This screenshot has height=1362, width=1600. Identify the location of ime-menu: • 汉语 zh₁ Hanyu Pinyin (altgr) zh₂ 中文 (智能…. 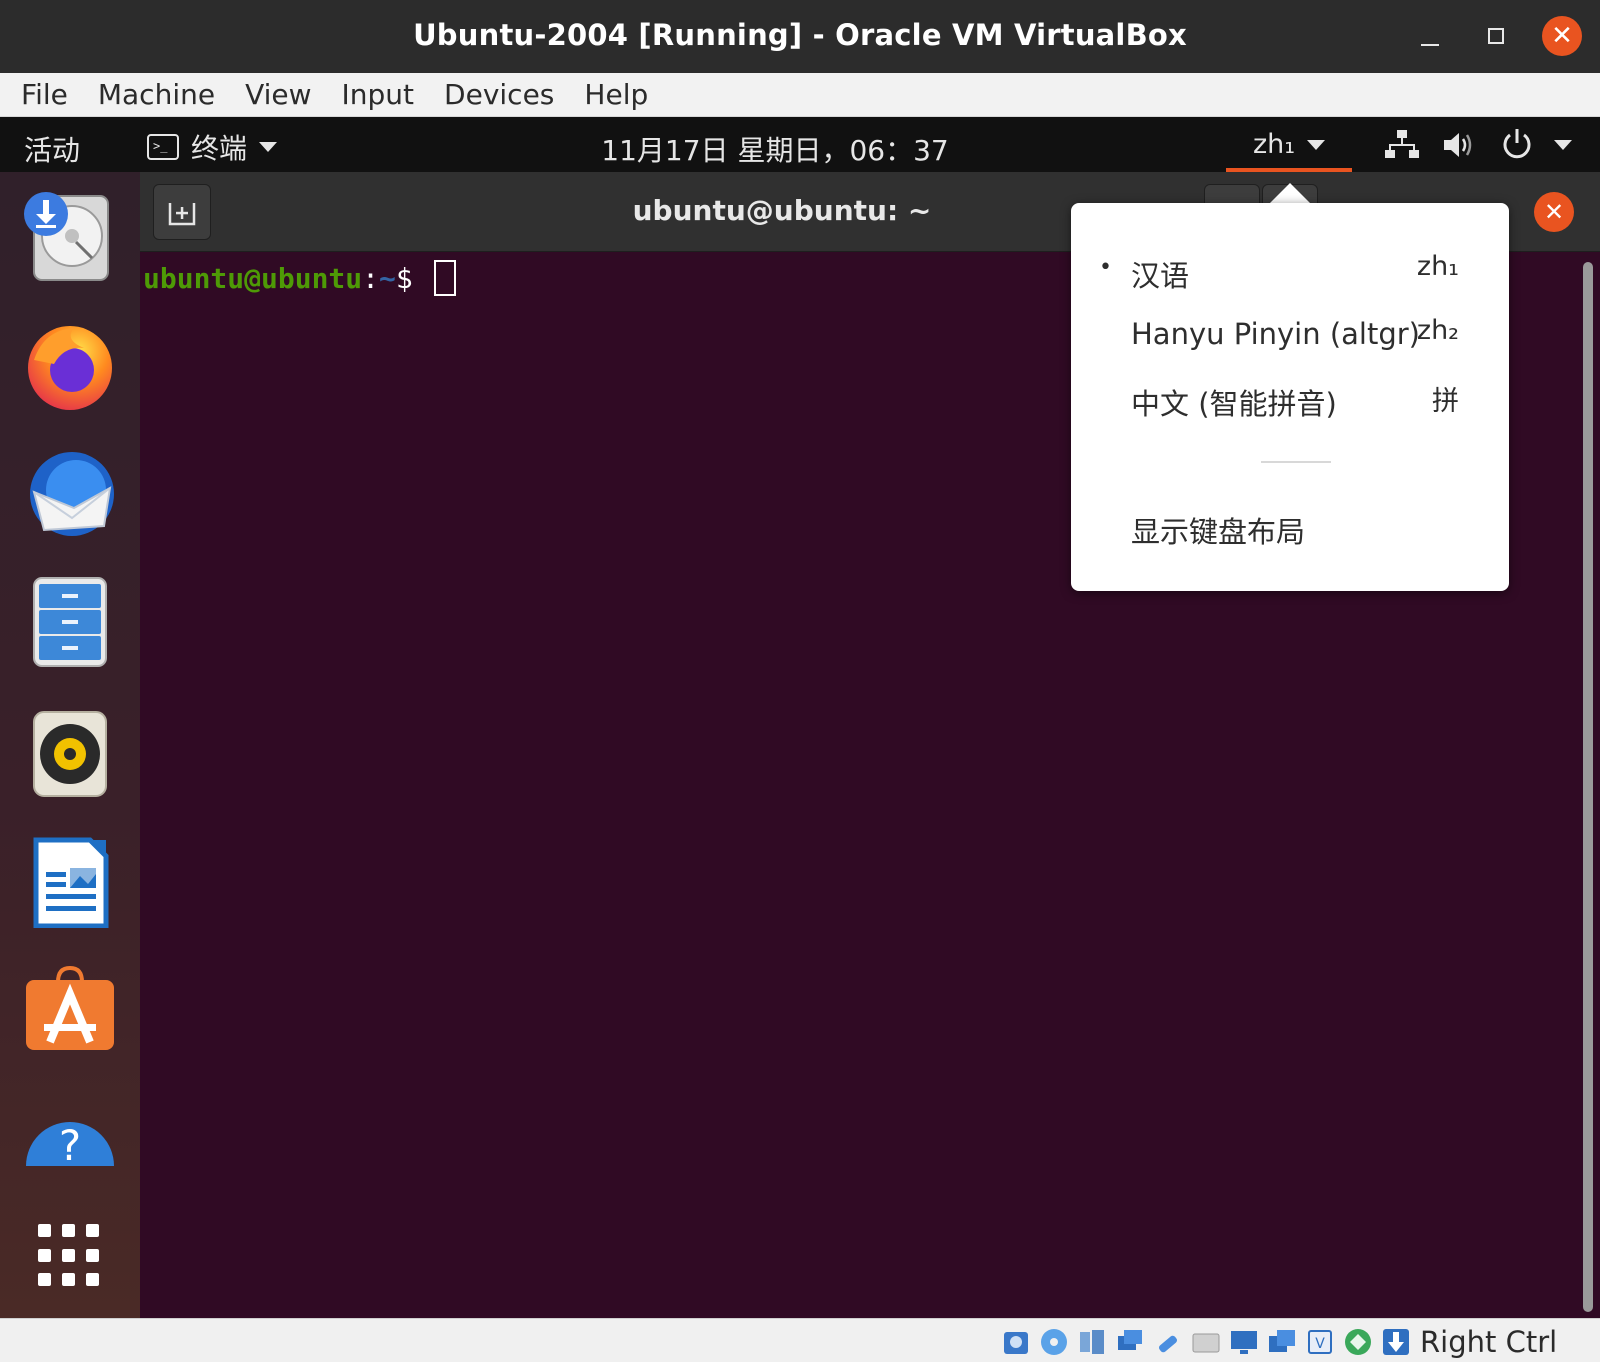
(1290, 397).